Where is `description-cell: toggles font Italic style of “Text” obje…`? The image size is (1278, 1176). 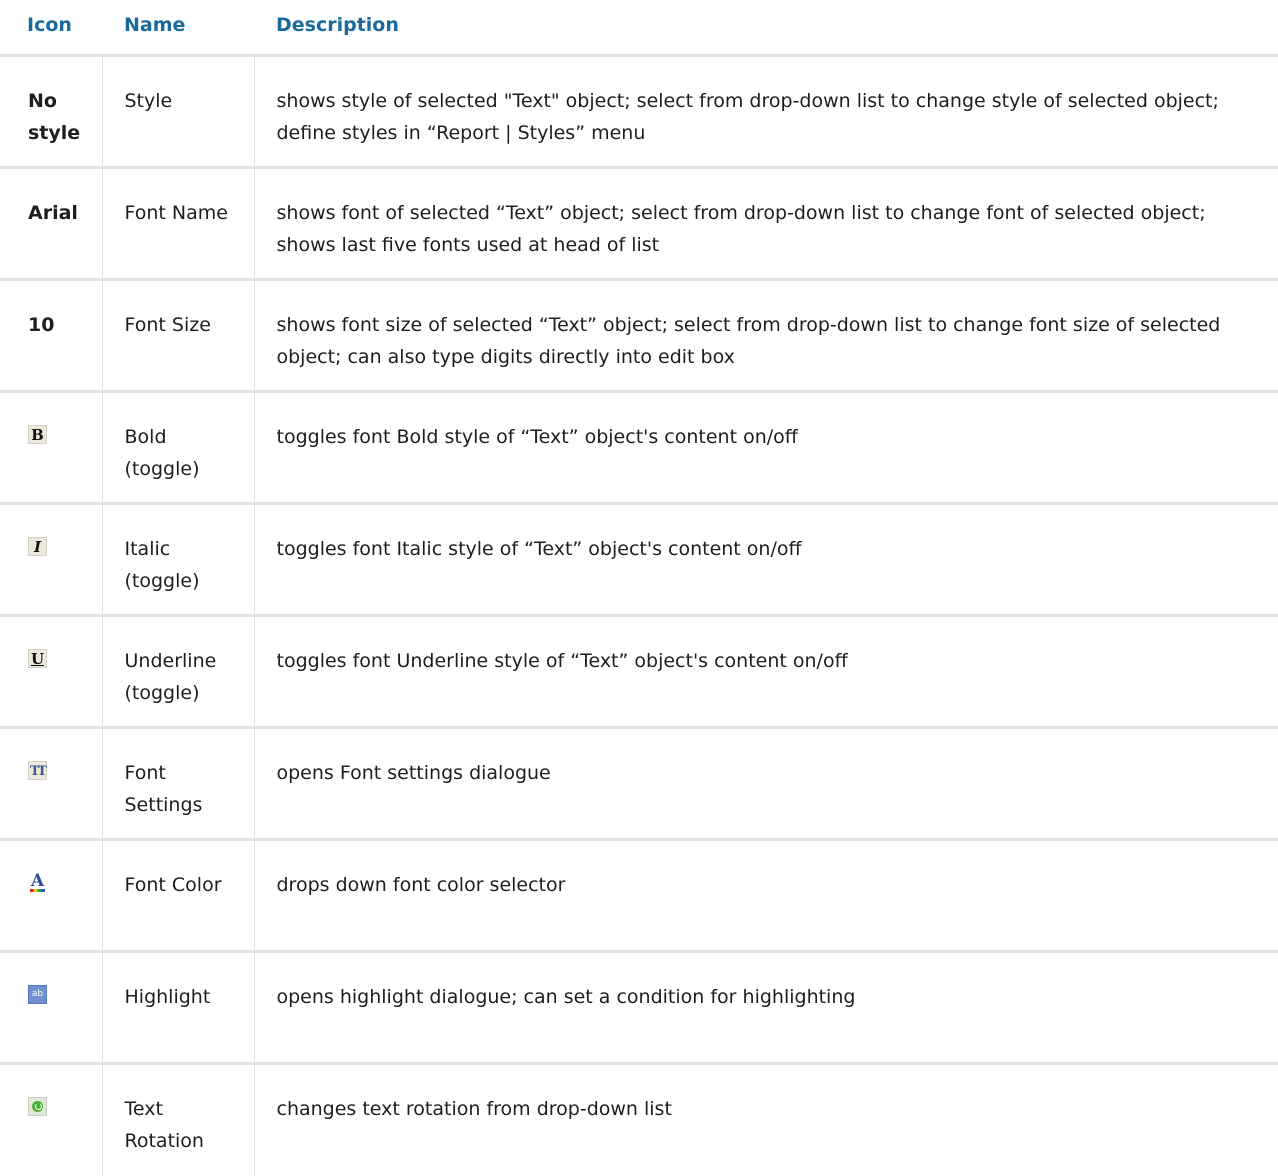 description-cell: toggles font Italic style of “Text” obje… is located at coordinates (766, 560).